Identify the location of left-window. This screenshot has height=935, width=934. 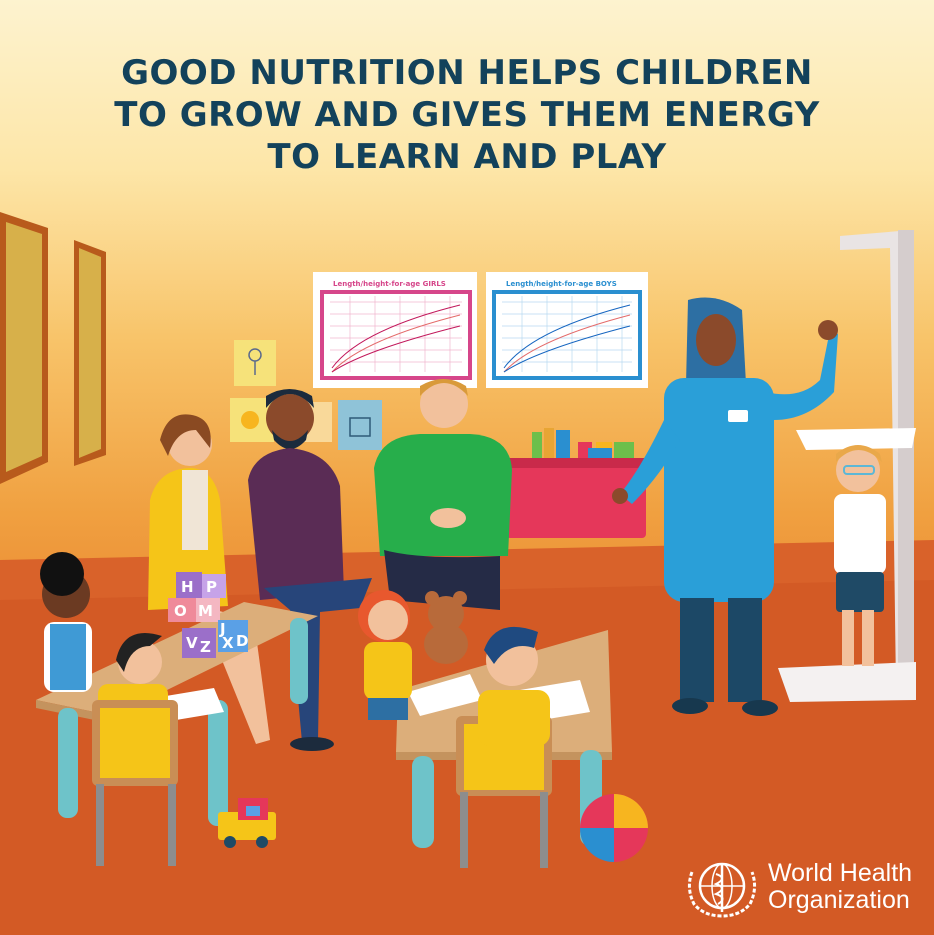
(53, 348).